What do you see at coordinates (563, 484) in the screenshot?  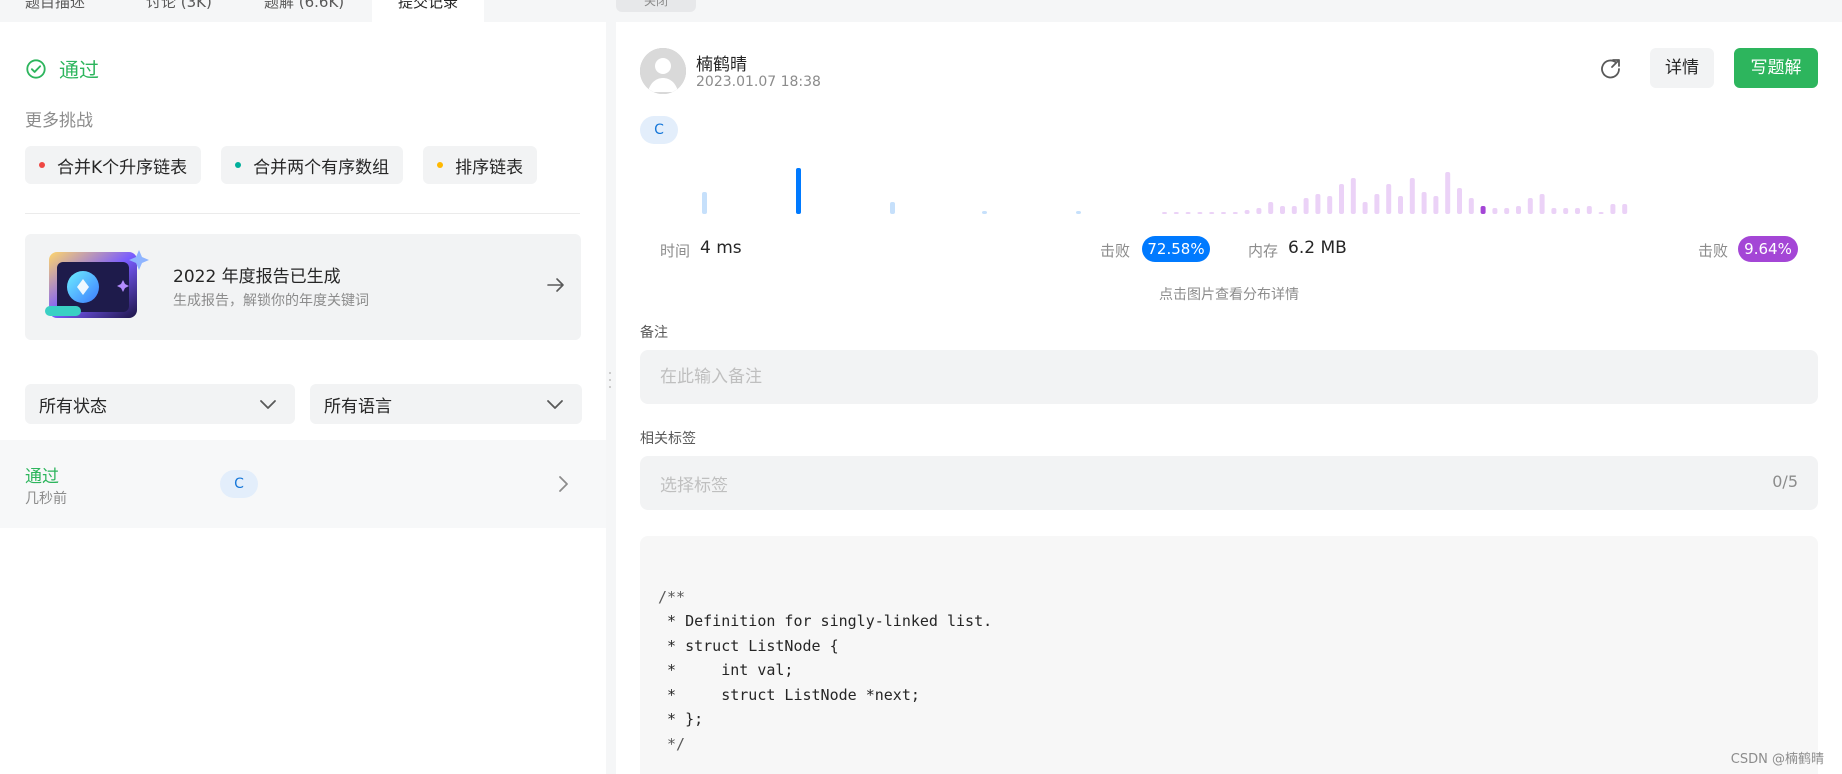 I see `chevron-right-icon` at bounding box center [563, 484].